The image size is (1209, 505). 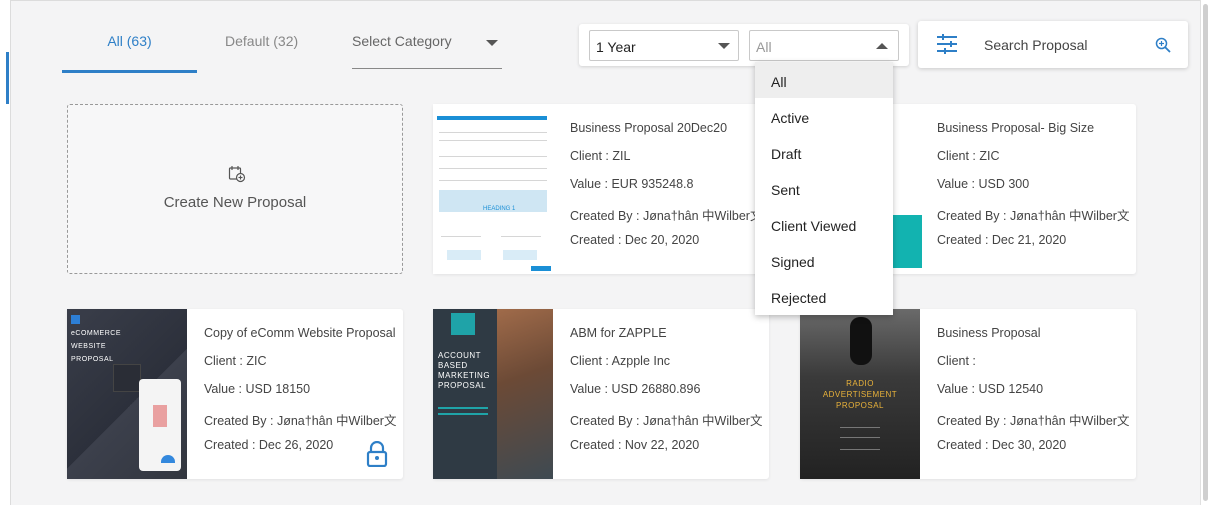 I want to click on proposal-client: Client : ZIL, so click(x=600, y=156).